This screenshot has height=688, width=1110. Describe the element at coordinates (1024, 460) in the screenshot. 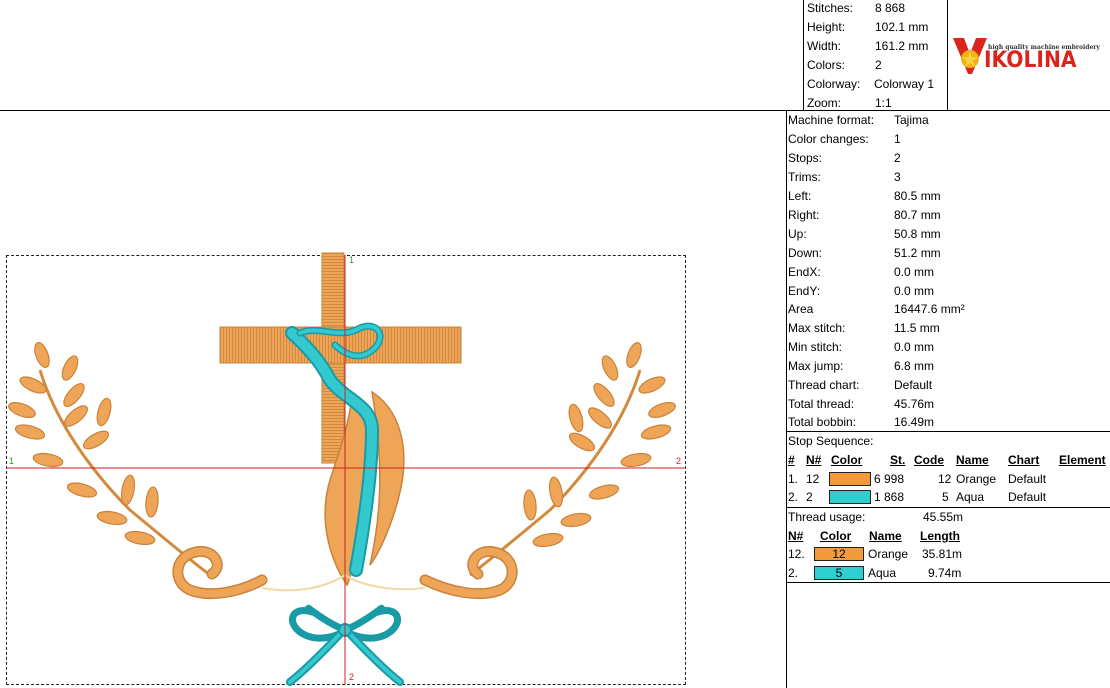

I see `col-header-chart: Chart` at that location.